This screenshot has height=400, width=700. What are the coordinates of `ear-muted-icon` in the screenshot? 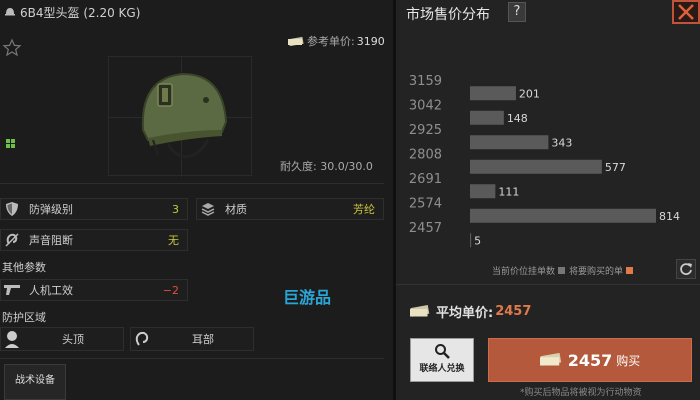 It's located at (12, 240).